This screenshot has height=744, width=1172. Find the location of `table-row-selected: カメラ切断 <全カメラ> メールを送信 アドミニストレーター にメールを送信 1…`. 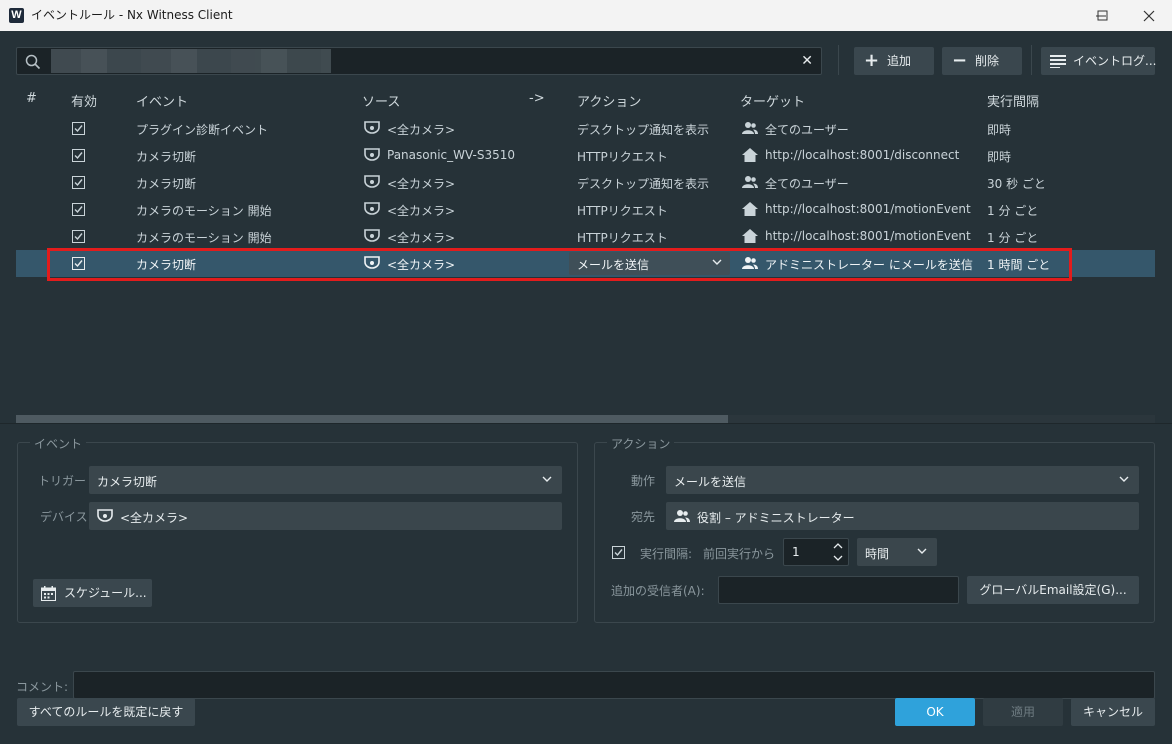

table-row-selected: カメラ切断 <全カメラ> メールを送信 アドミニストレーター にメールを送信 1… is located at coordinates (585, 263).